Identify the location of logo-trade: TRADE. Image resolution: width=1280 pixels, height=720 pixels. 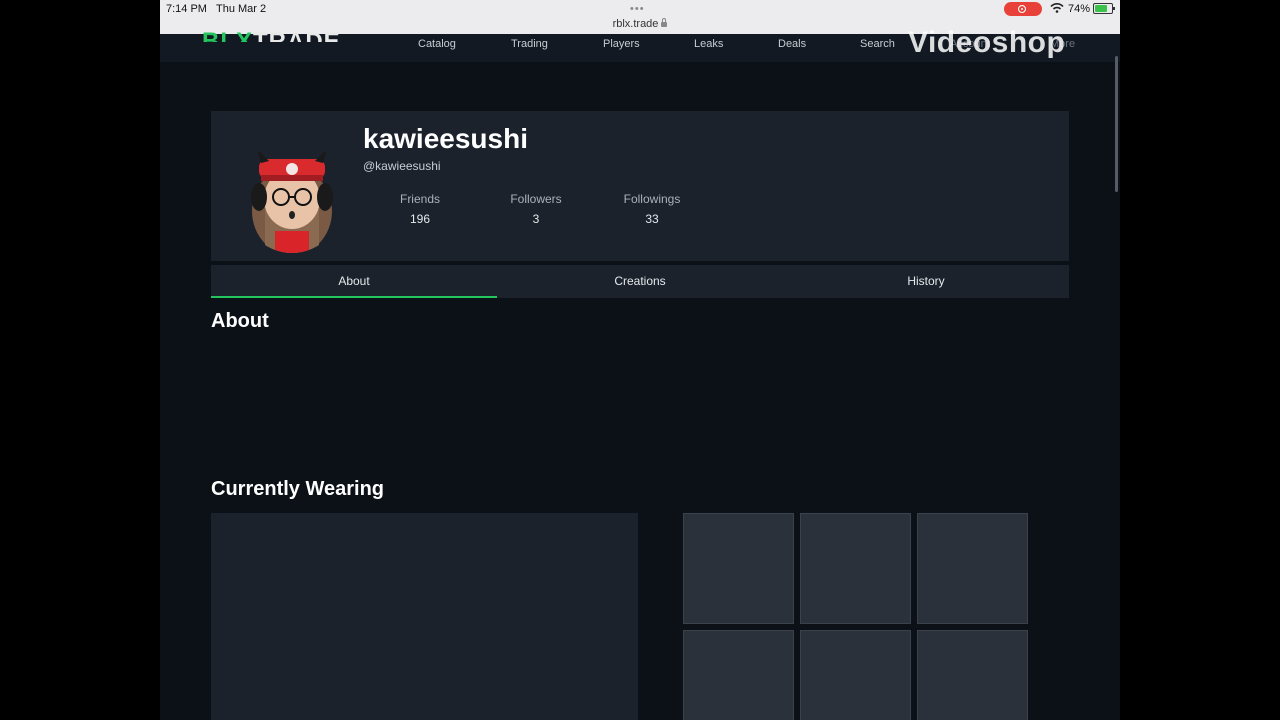
(297, 35).